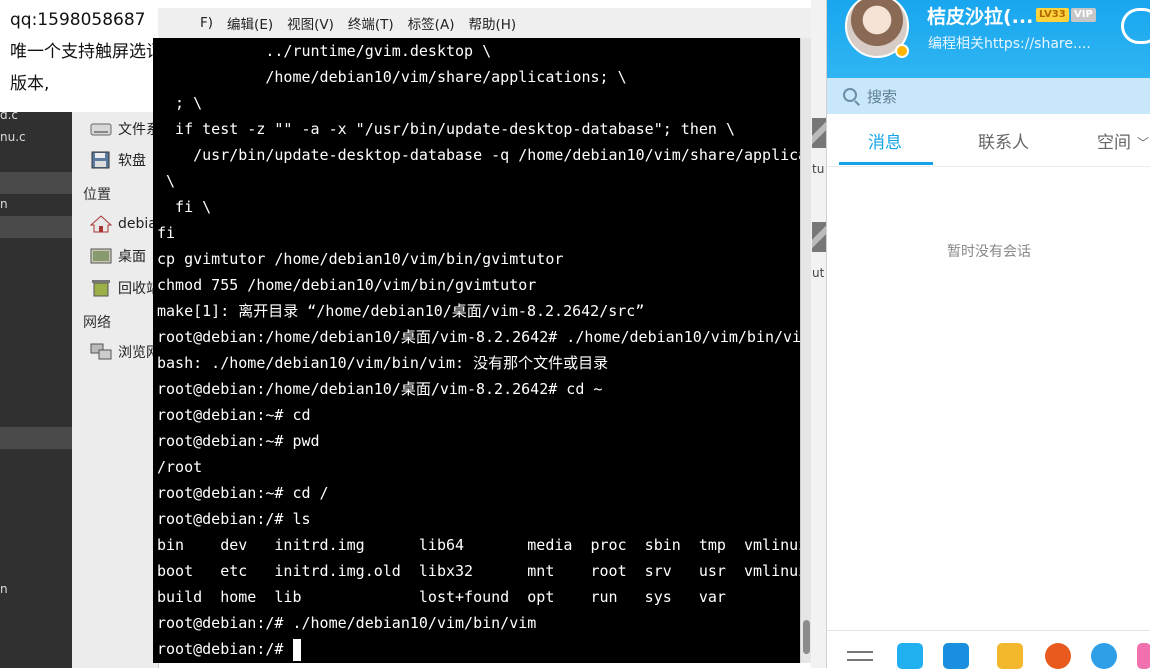 The height and width of the screenshot is (669, 1150). Describe the element at coordinates (481, 649) in the screenshot. I see `terminal-prompt-line: root@debian:/#` at that location.